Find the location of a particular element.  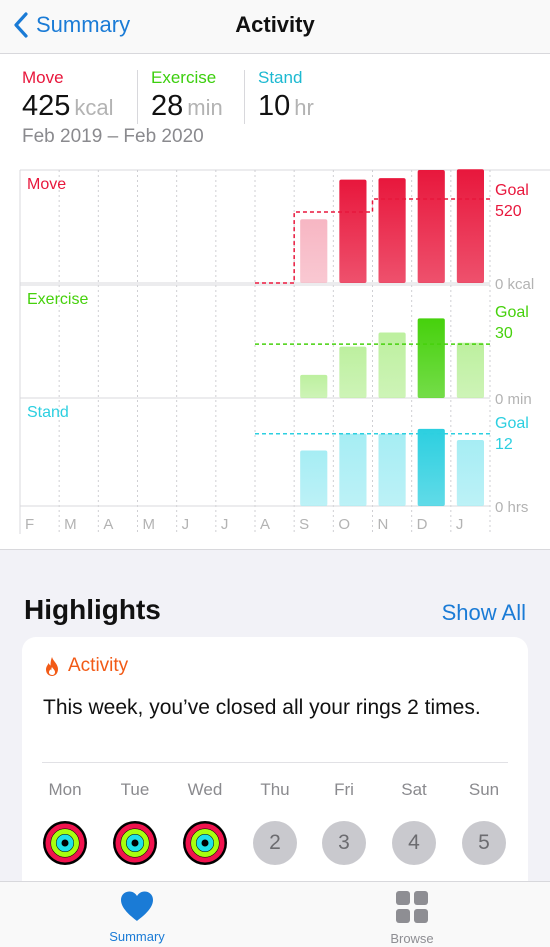

chart-x-tick-label: F is located at coordinates (29, 524).